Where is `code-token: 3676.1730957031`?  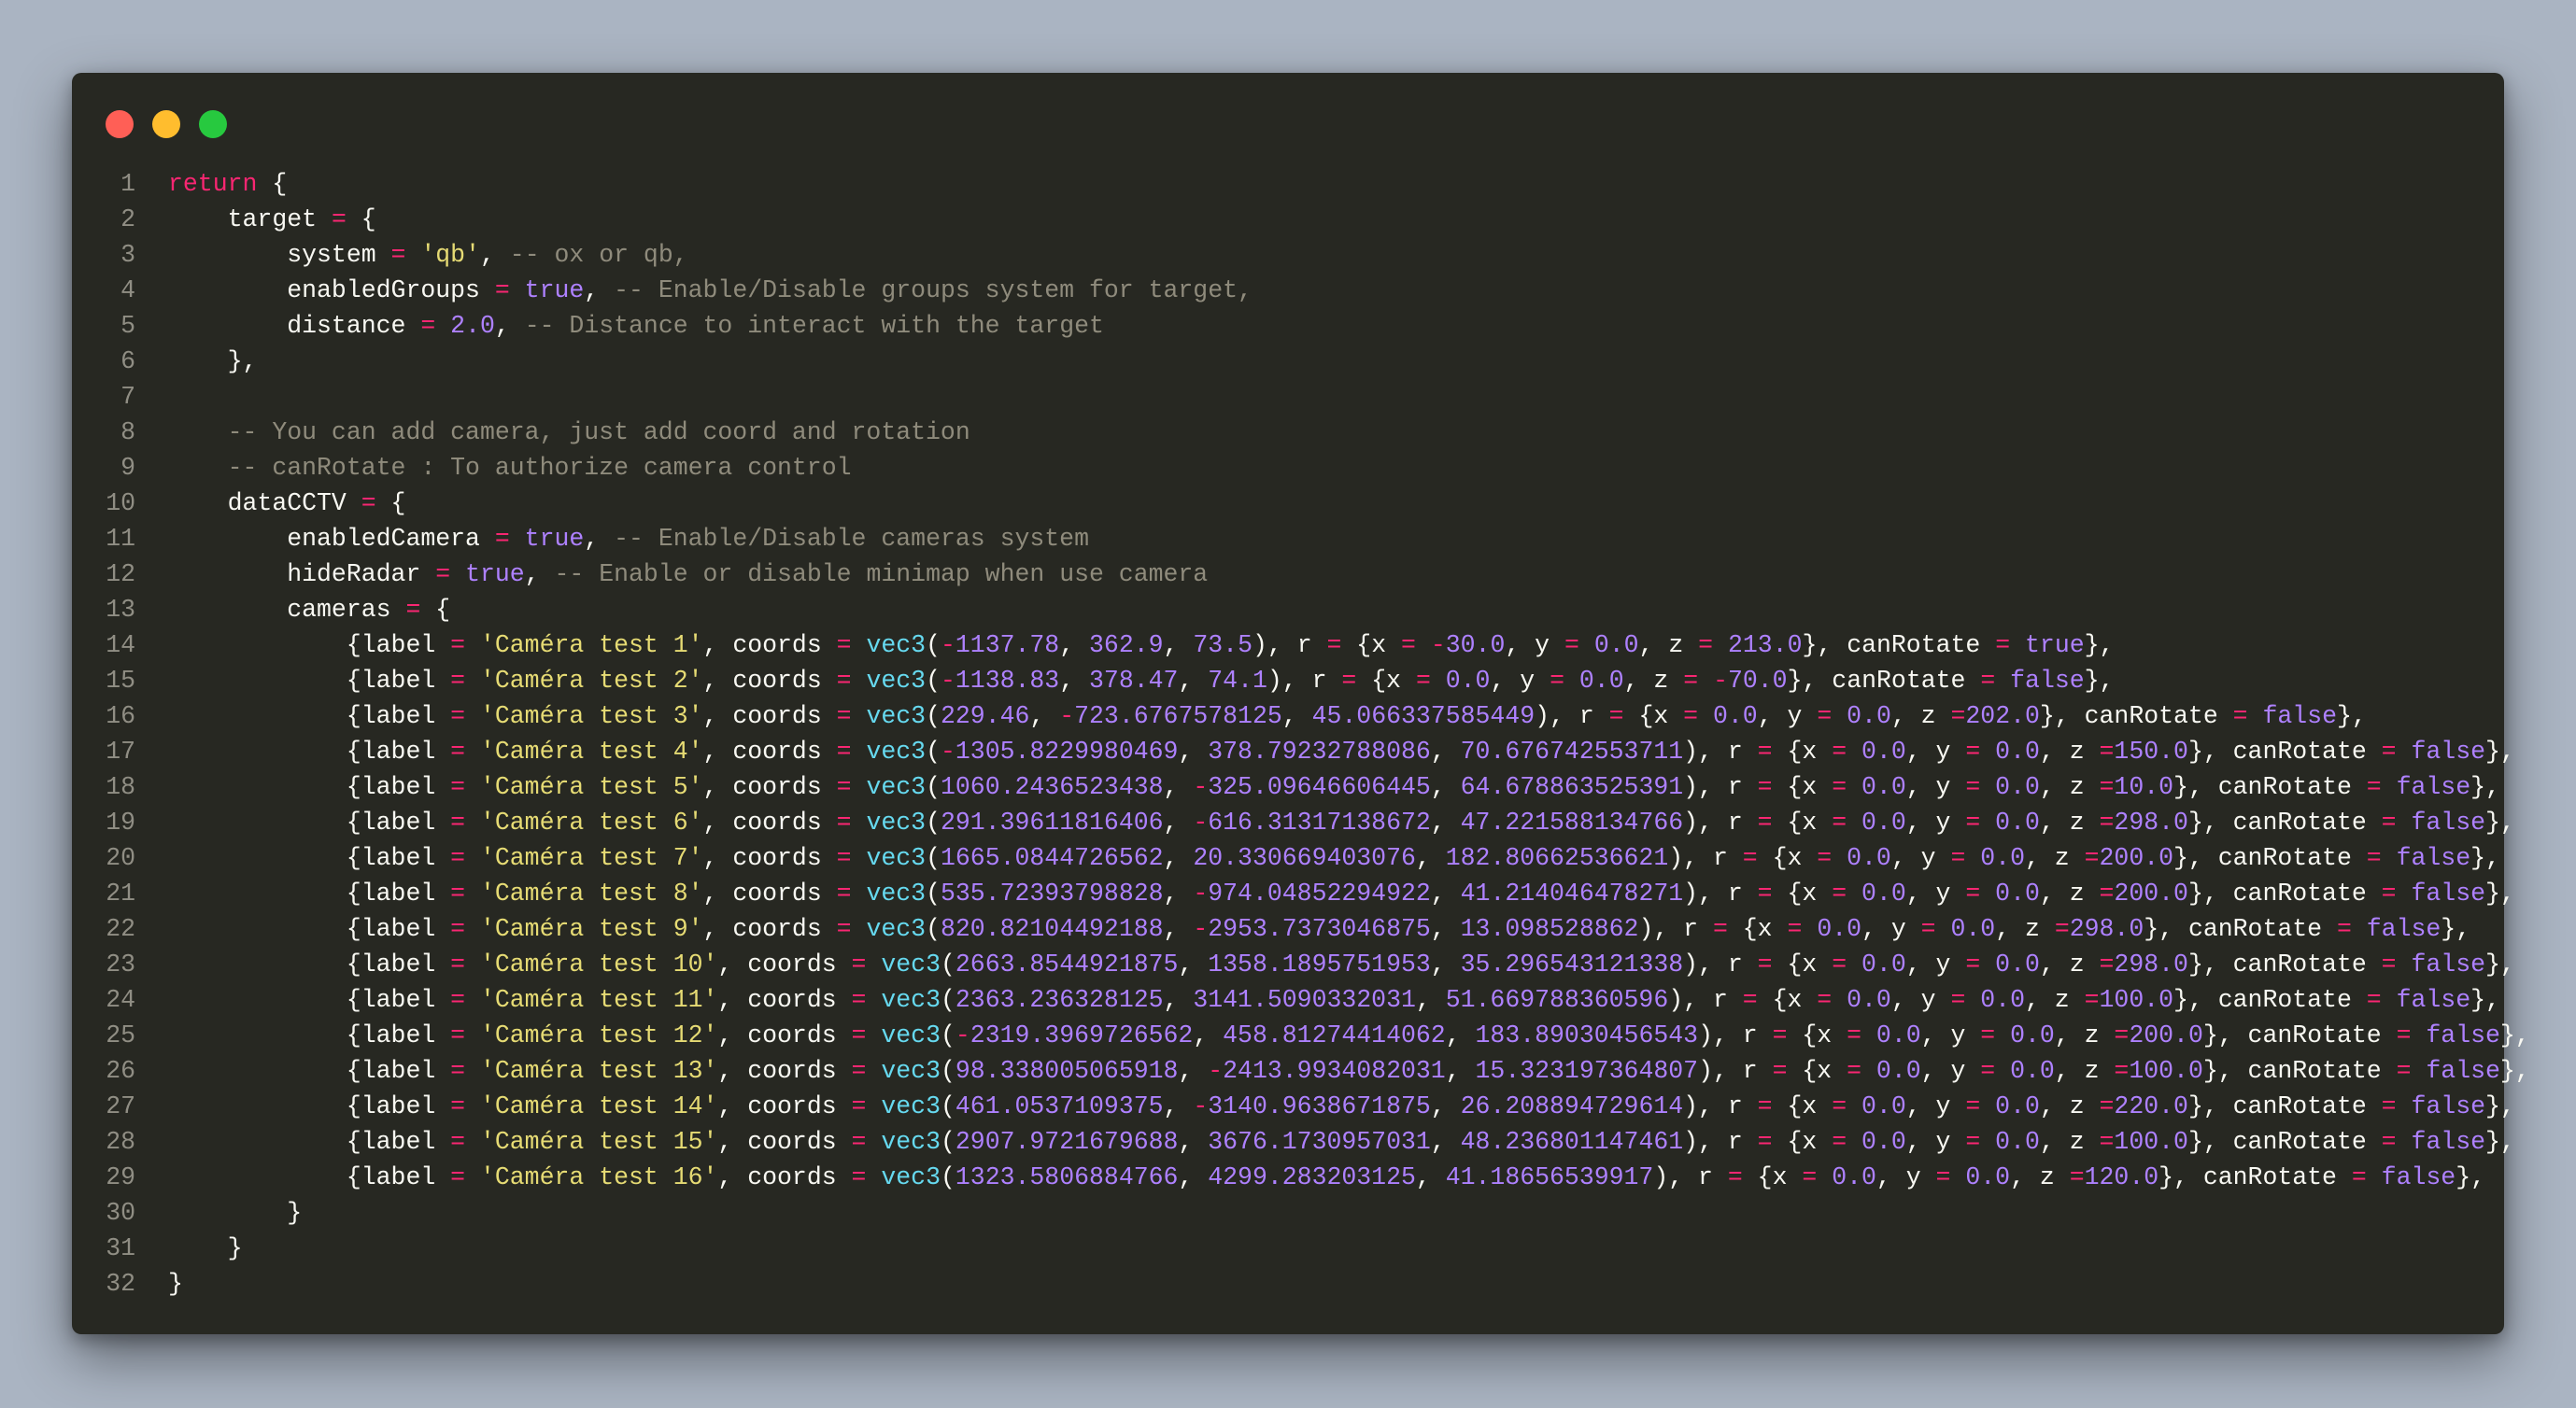
code-token: 3676.1730957031 is located at coordinates (1319, 1142).